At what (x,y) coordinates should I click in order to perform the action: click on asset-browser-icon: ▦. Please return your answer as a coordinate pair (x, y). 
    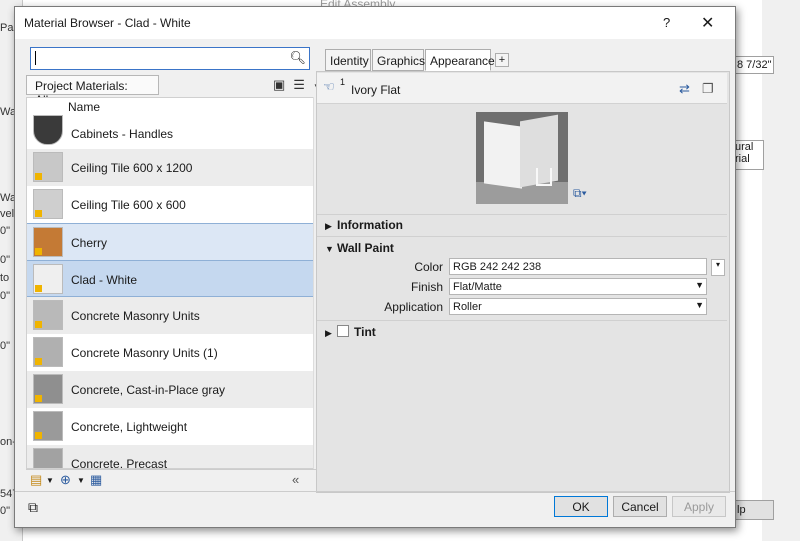
    Looking at the image, I should click on (96, 480).